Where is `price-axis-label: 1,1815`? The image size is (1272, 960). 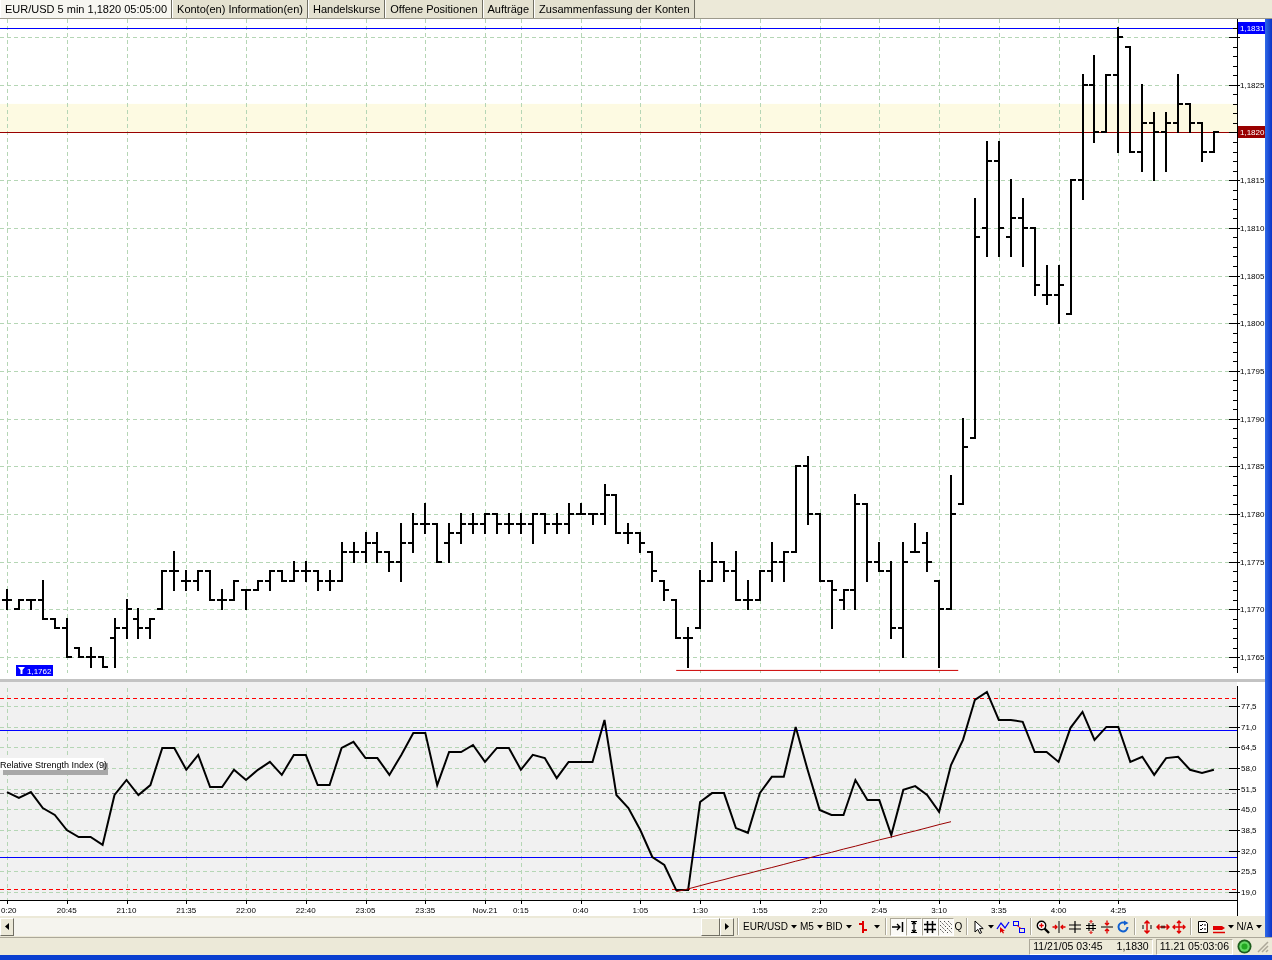
price-axis-label: 1,1815 is located at coordinates (1252, 181).